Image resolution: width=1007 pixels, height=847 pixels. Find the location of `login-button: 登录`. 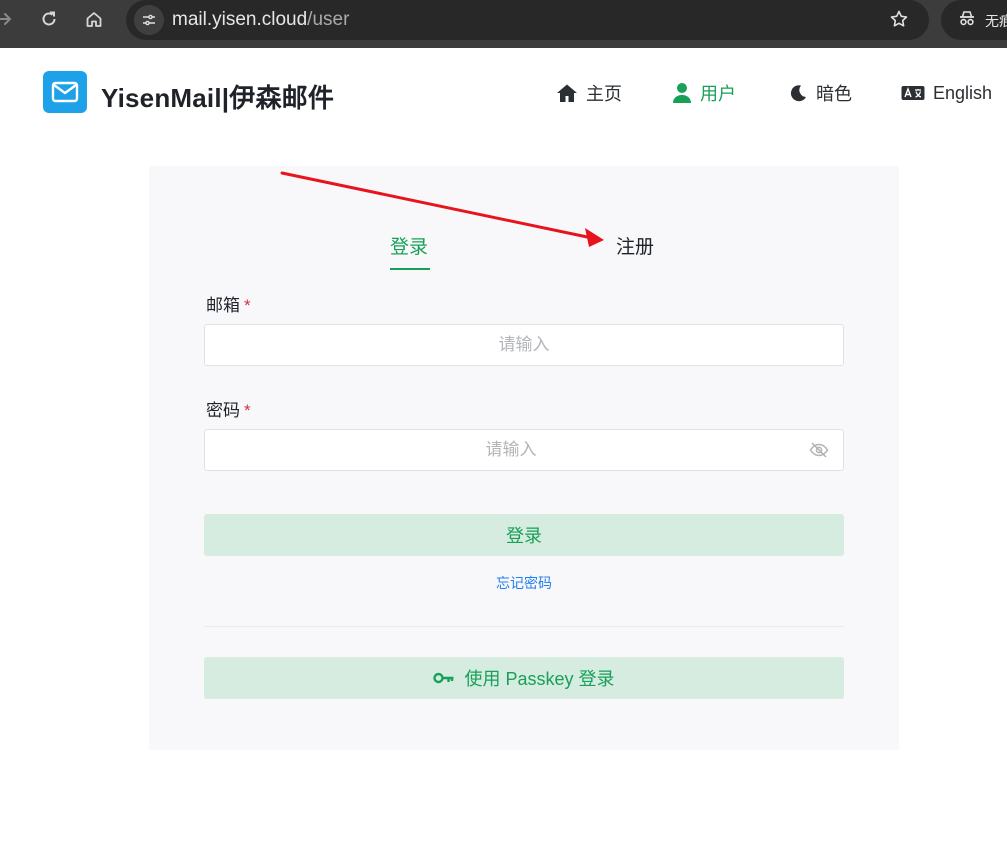

login-button: 登录 is located at coordinates (524, 535).